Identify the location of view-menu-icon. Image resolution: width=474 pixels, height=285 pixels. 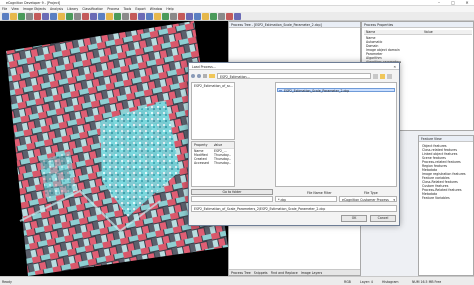
(389, 76).